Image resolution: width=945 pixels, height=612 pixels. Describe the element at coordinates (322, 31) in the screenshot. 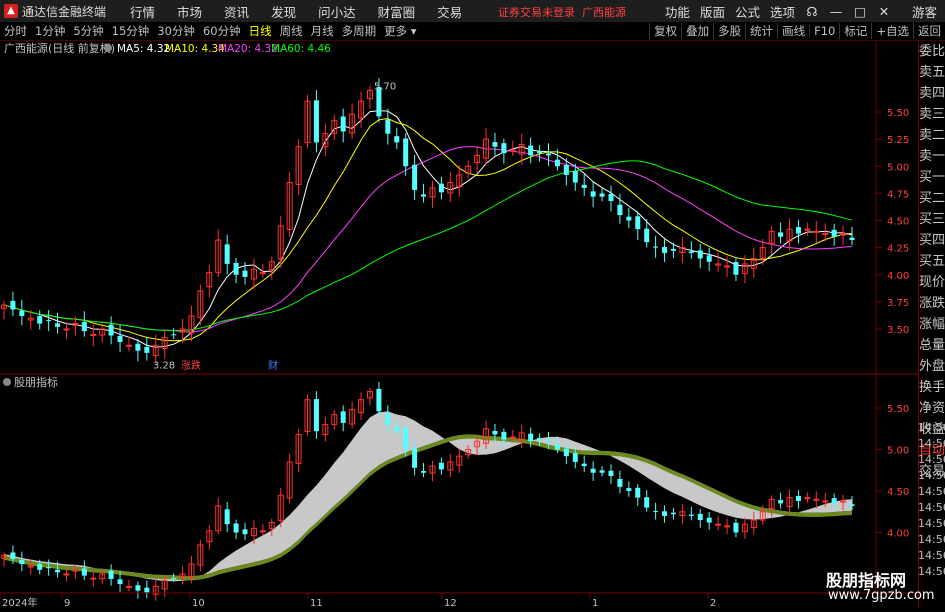

I see `period-monthly: 月线` at that location.